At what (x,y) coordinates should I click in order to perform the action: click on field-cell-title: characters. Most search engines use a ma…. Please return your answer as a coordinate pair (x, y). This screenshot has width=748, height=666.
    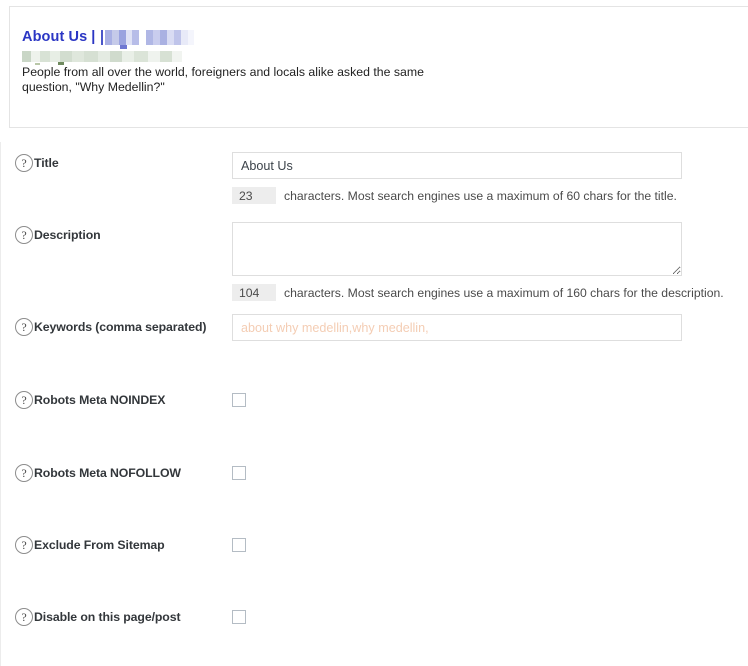
    Looking at the image, I should click on (457, 178).